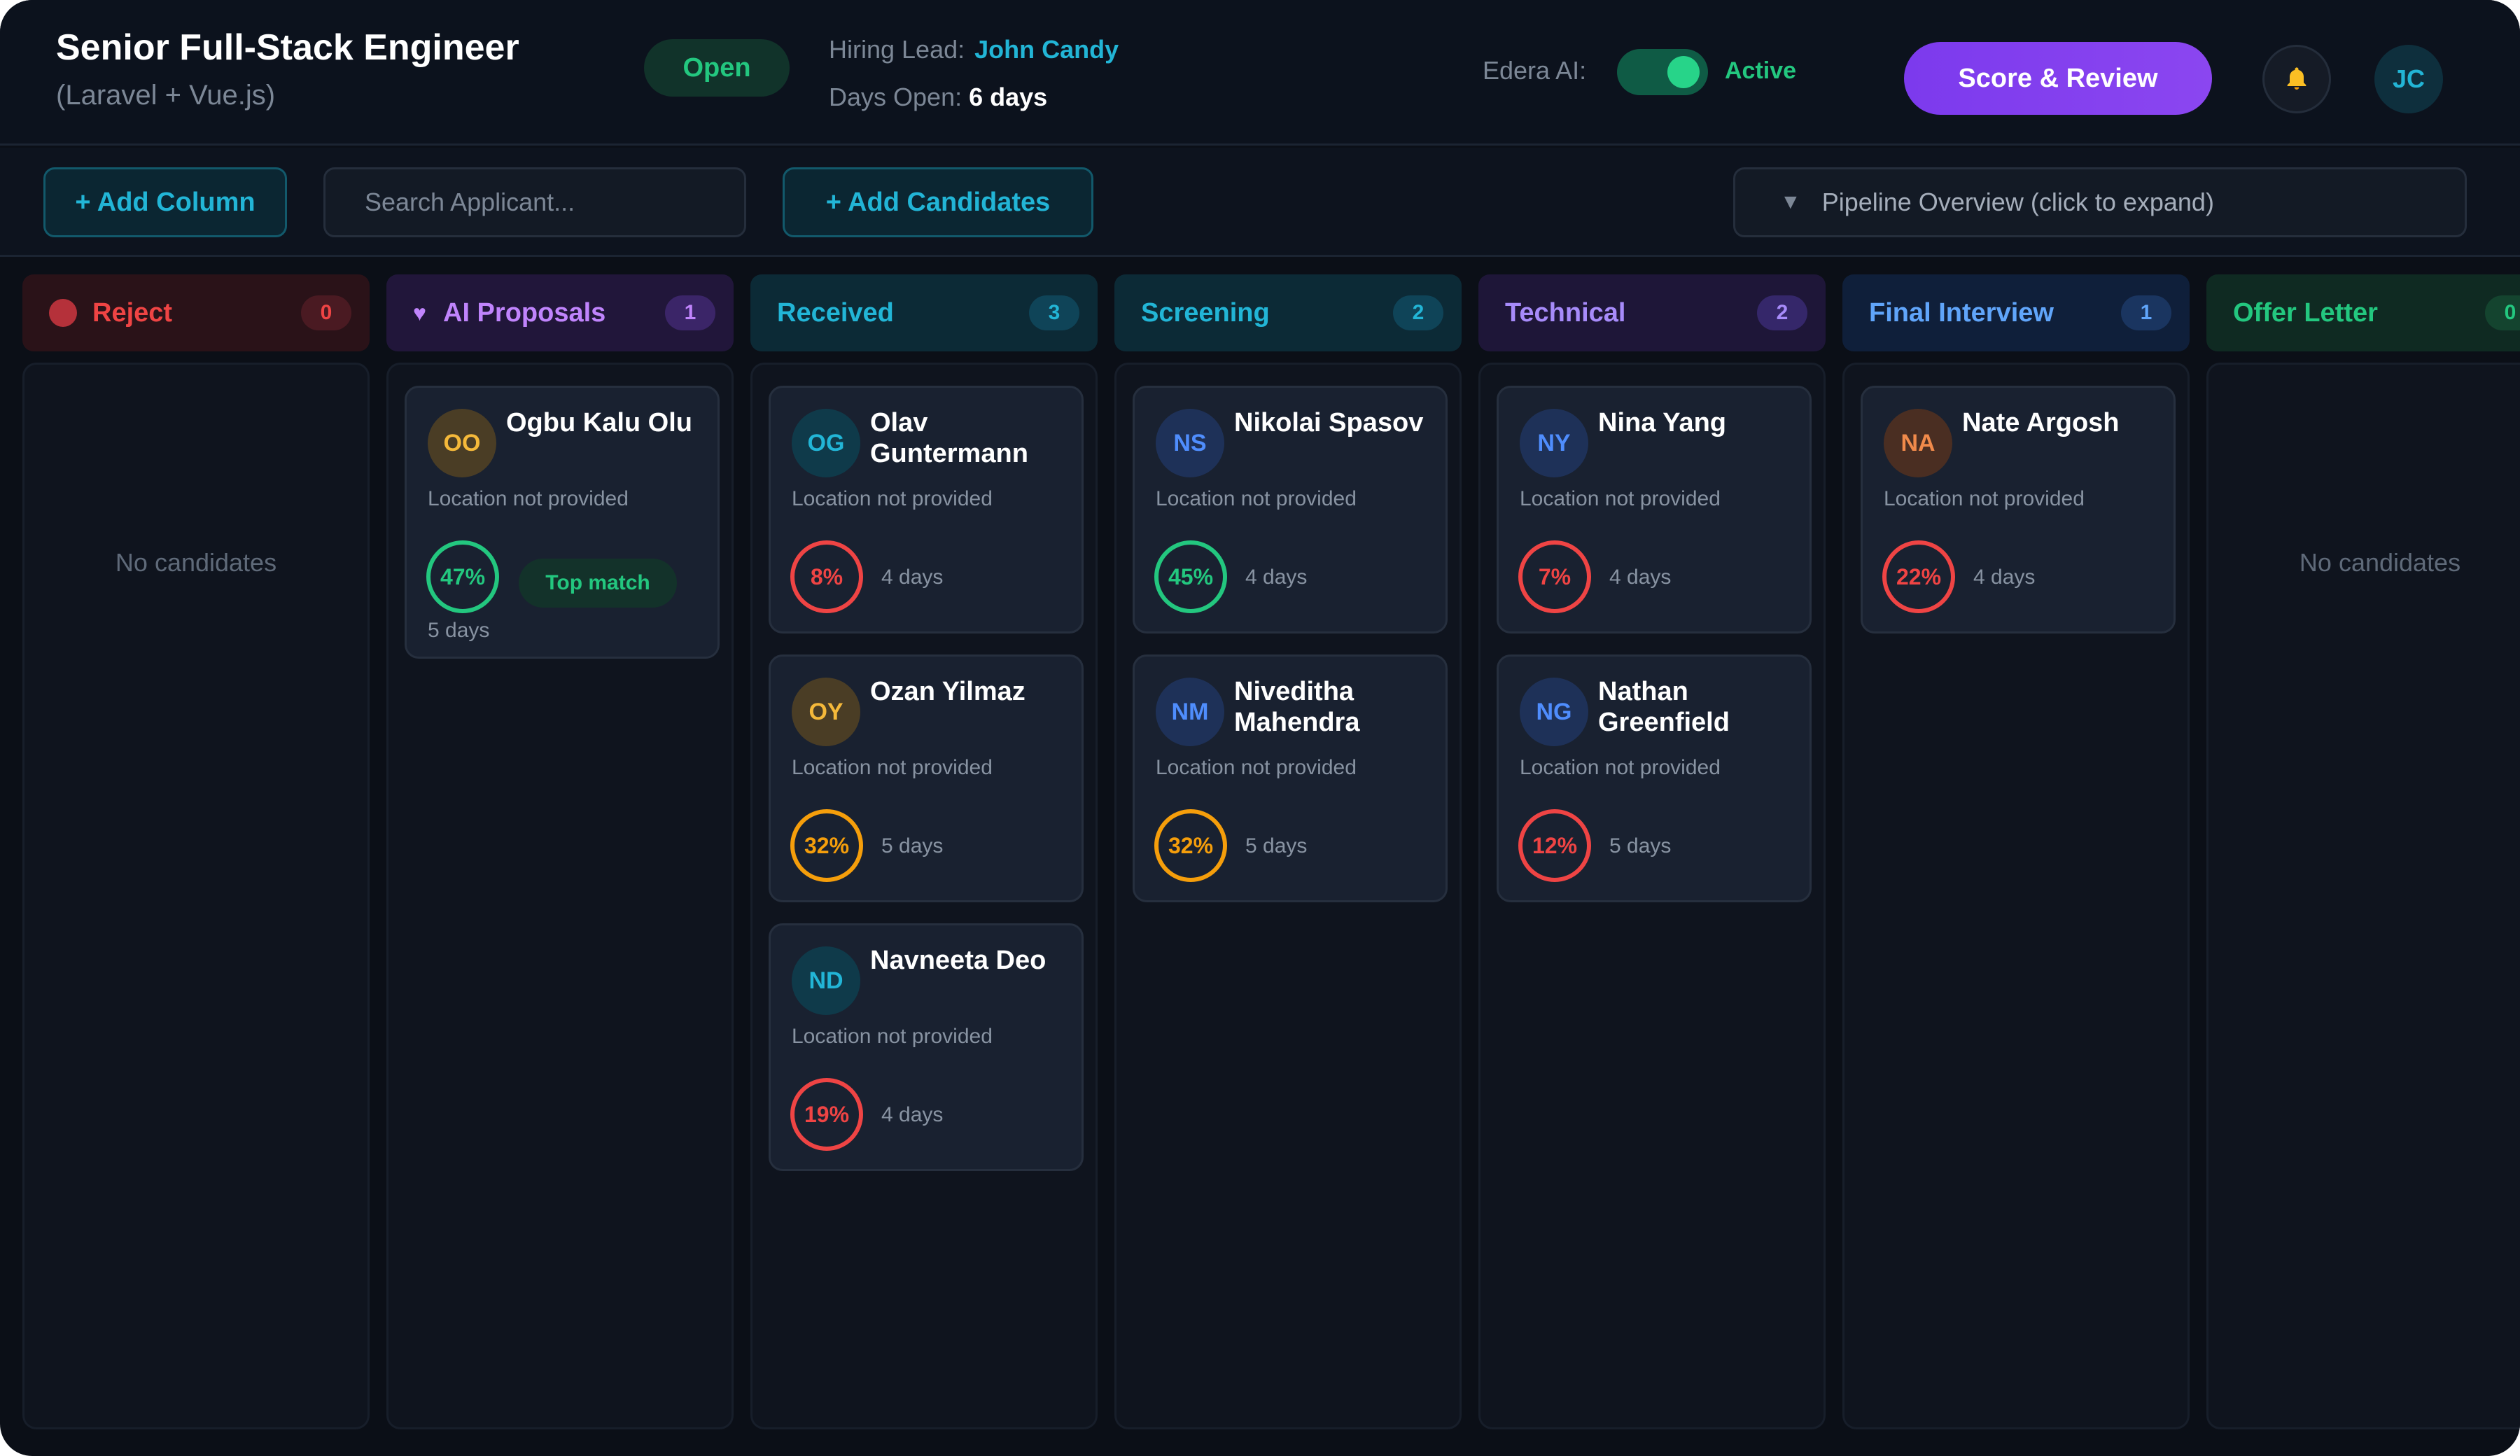 The height and width of the screenshot is (1456, 2520). What do you see at coordinates (924, 312) in the screenshot?
I see `column-header-received: Received 3` at bounding box center [924, 312].